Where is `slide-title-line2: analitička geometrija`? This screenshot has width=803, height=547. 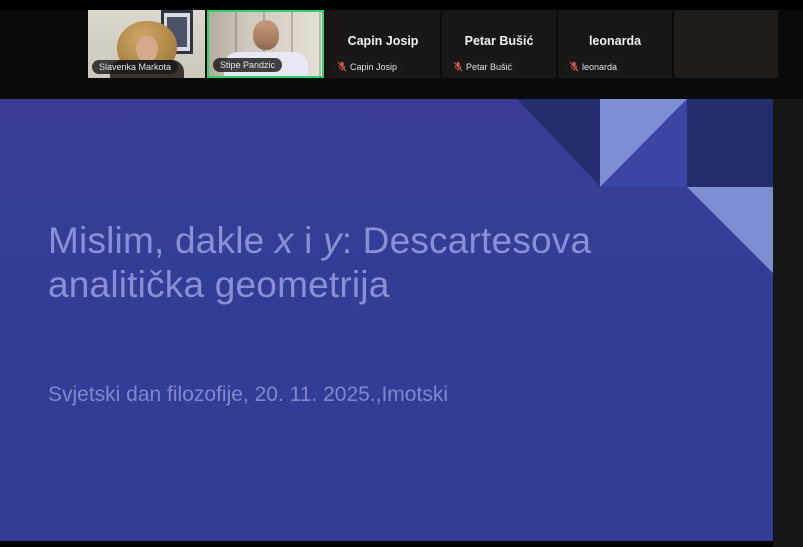 slide-title-line2: analitička geometrija is located at coordinates (219, 284).